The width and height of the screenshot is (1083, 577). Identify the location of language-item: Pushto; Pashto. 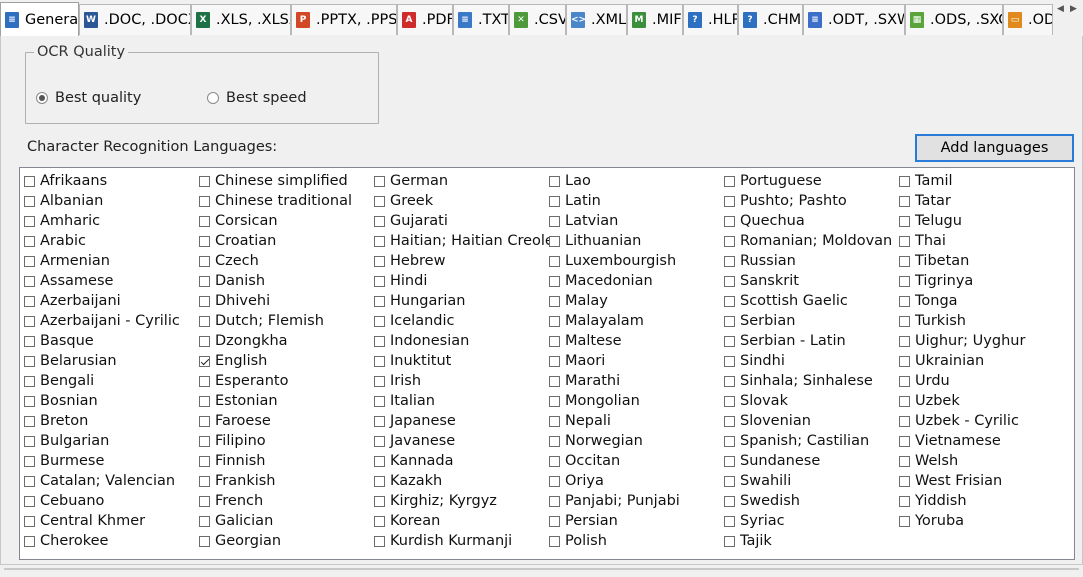
(808, 201).